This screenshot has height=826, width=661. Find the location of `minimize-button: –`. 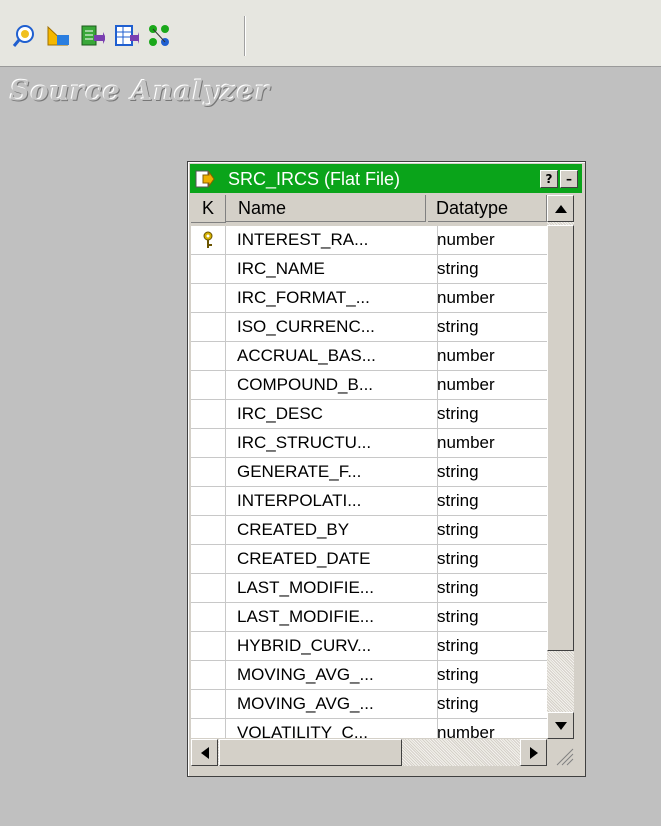

minimize-button: – is located at coordinates (569, 179).